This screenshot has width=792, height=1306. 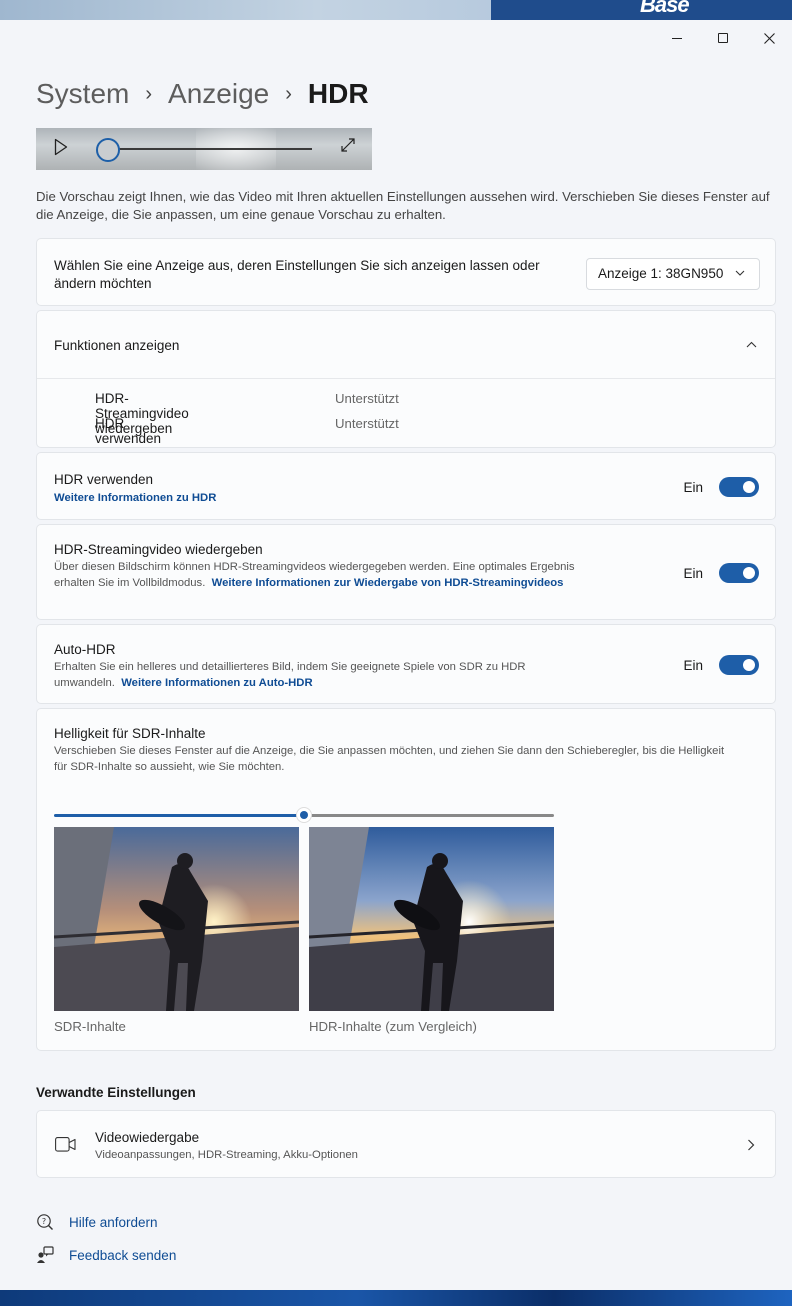 I want to click on hdr-state: Ein, so click(x=693, y=487).